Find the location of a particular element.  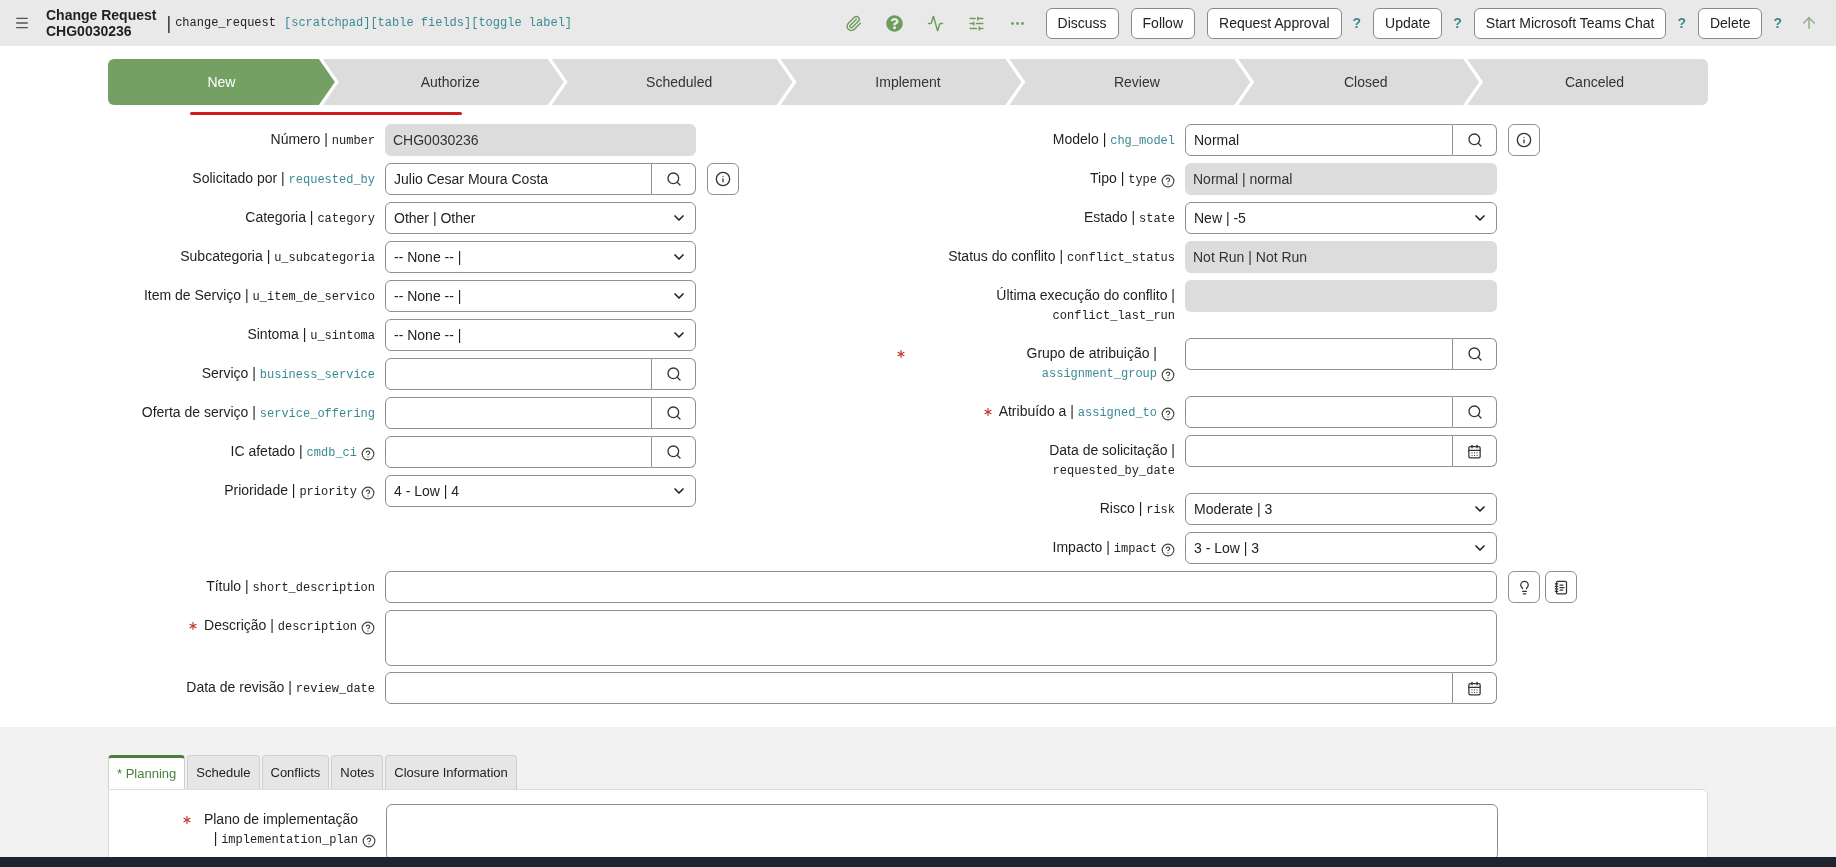

header-button: Delete is located at coordinates (1730, 23).